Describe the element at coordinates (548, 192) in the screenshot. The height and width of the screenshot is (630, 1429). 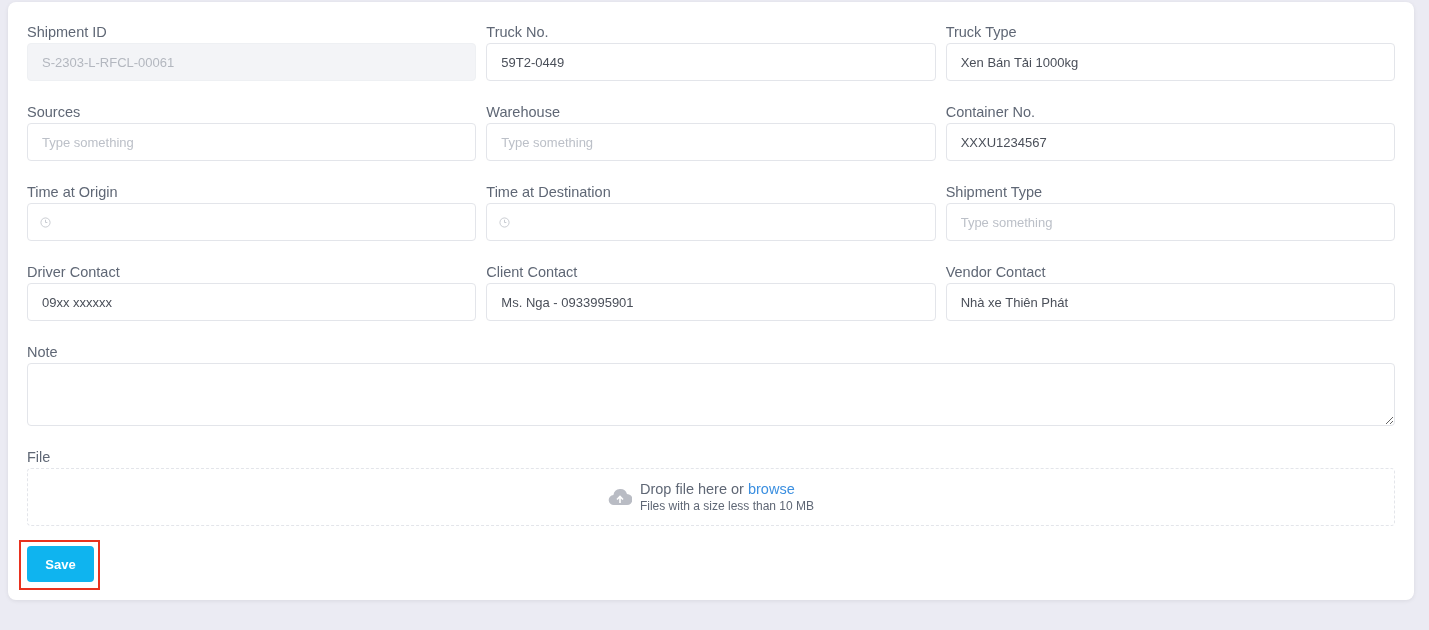
I see `field-label: Time at Destination` at that location.